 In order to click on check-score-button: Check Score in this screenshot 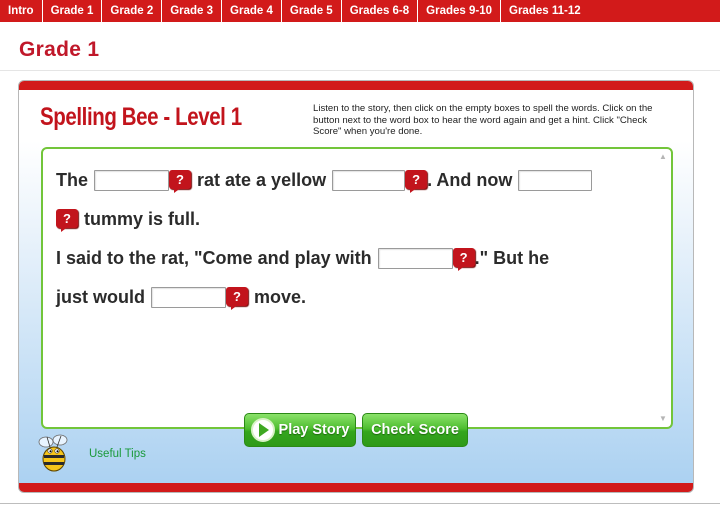, I will do `click(415, 430)`.